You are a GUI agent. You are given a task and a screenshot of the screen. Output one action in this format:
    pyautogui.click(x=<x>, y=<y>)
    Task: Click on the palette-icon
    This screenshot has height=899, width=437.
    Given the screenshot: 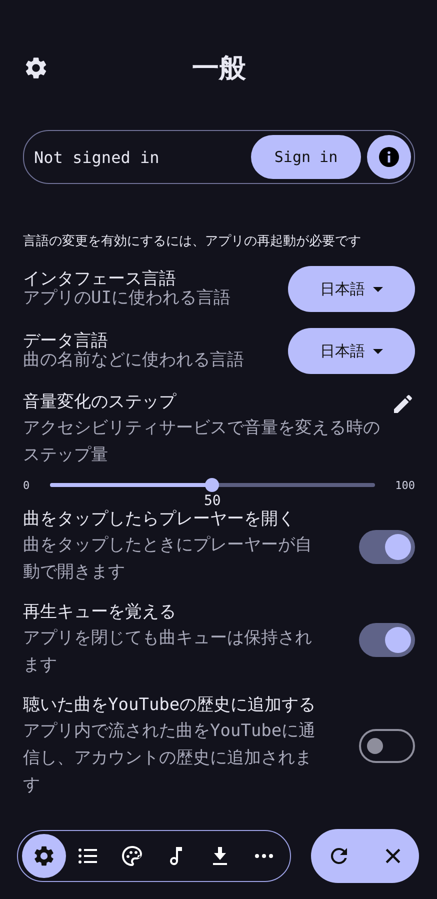 What is the action you would take?
    pyautogui.click(x=132, y=856)
    